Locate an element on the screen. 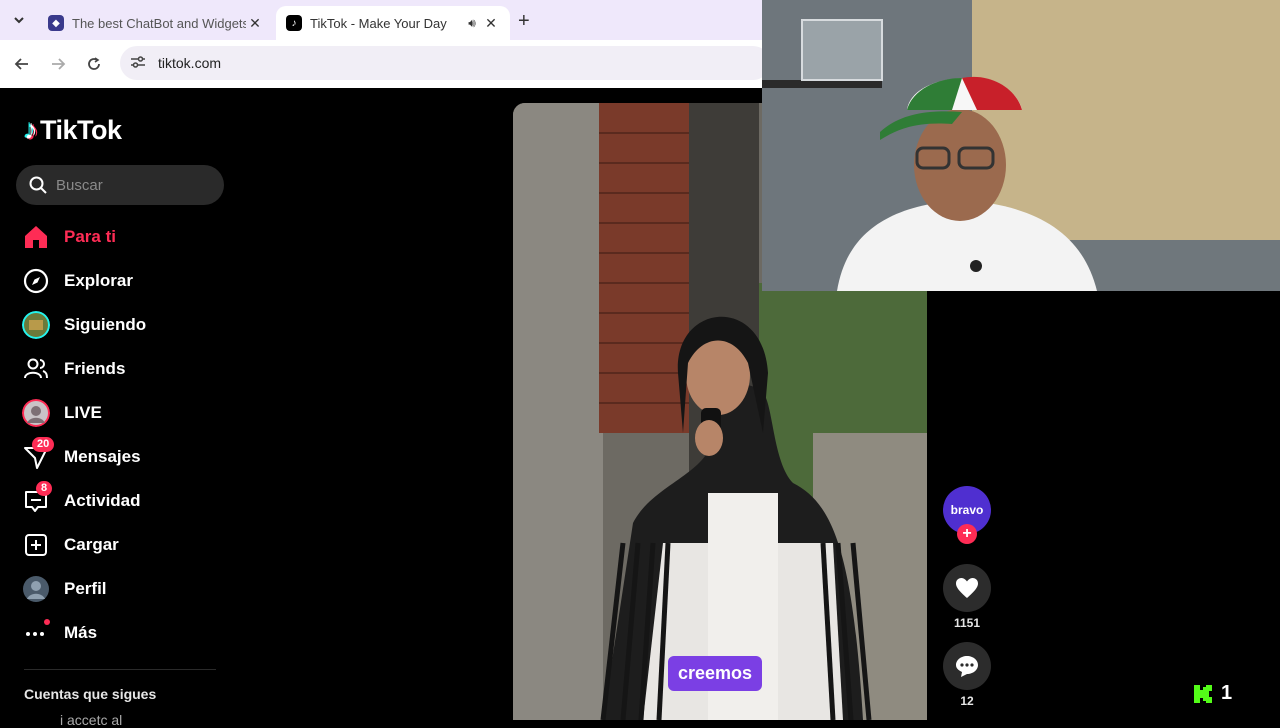 Image resolution: width=1280 pixels, height=728 pixels. more-icon is located at coordinates (36, 633).